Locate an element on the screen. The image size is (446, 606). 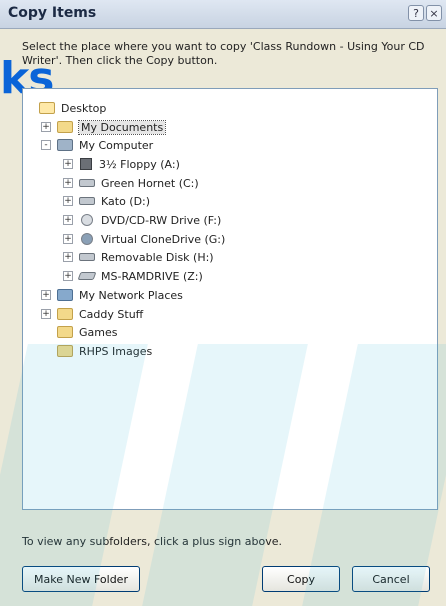
cd-drive-icon-wrap is located at coordinates (87, 220).